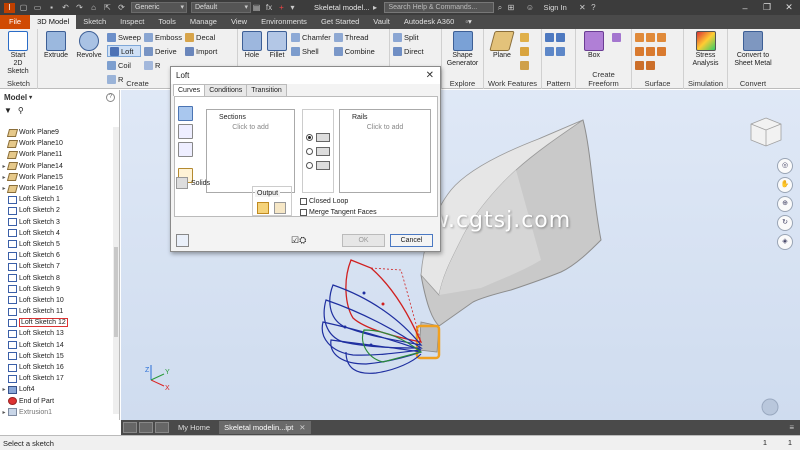 The image size is (800, 450). I want to click on tree-item: Loft Sketch 13, so click(56, 333).